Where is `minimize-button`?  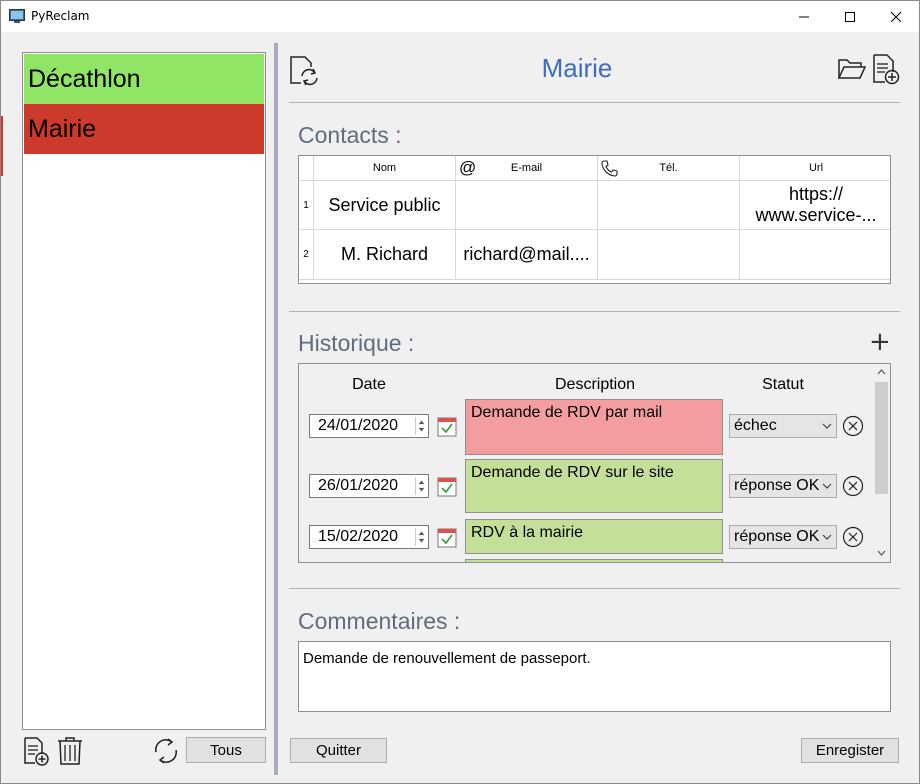
minimize-button is located at coordinates (804, 16).